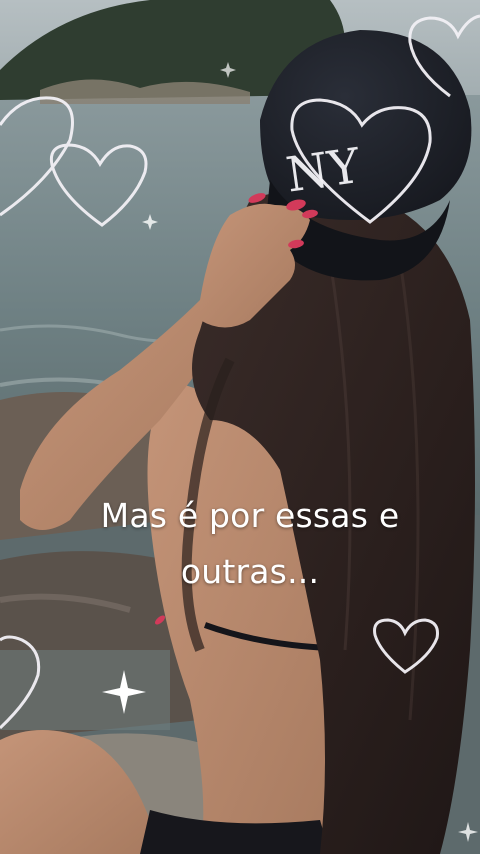 The width and height of the screenshot is (480, 854). What do you see at coordinates (250, 515) in the screenshot?
I see `caption-line-1: Mas é por essas e` at bounding box center [250, 515].